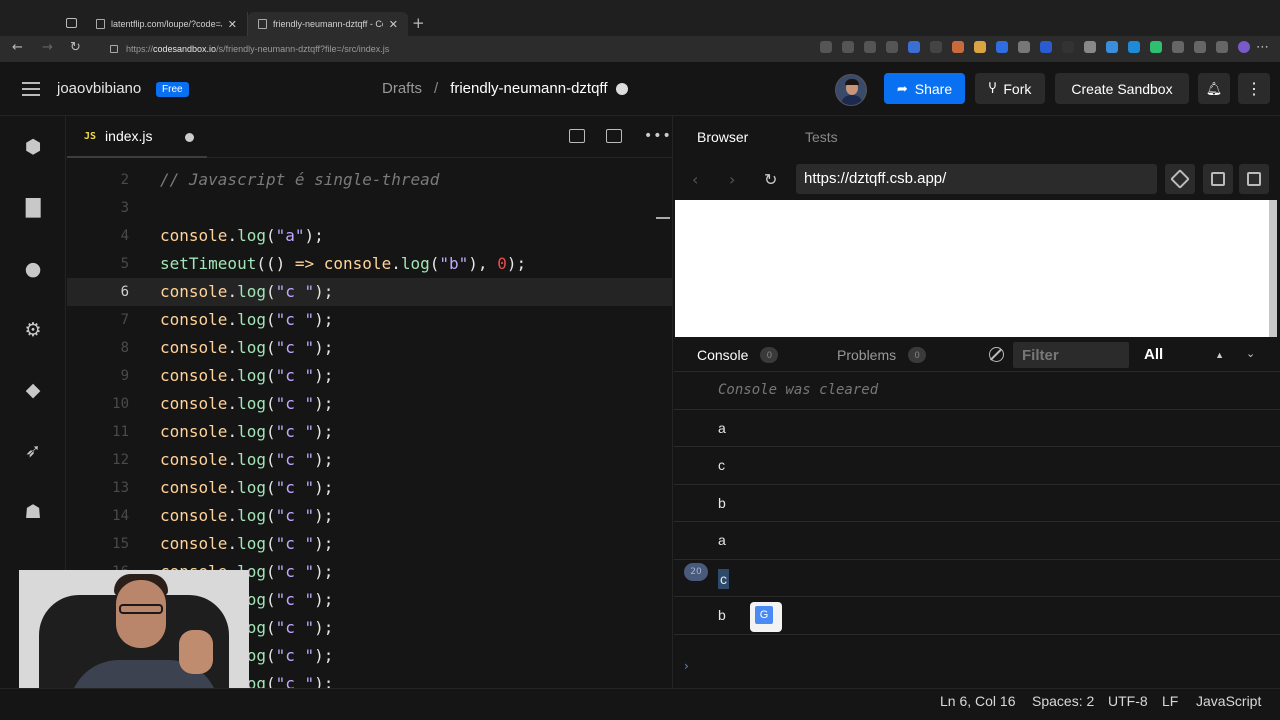 Image resolution: width=1280 pixels, height=720 pixels. Describe the element at coordinates (732, 179) in the screenshot. I see `forward-icon: ›` at that location.